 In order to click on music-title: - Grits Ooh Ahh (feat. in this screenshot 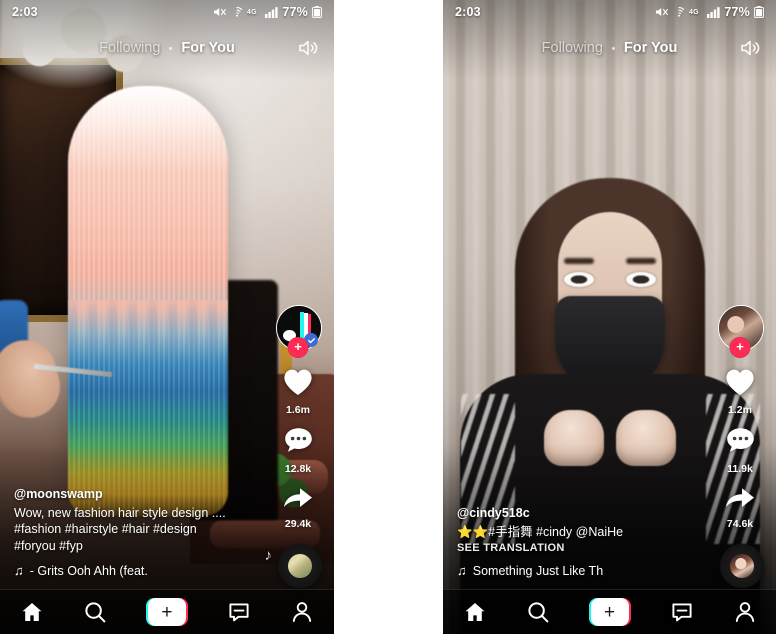, I will do `click(88, 570)`.